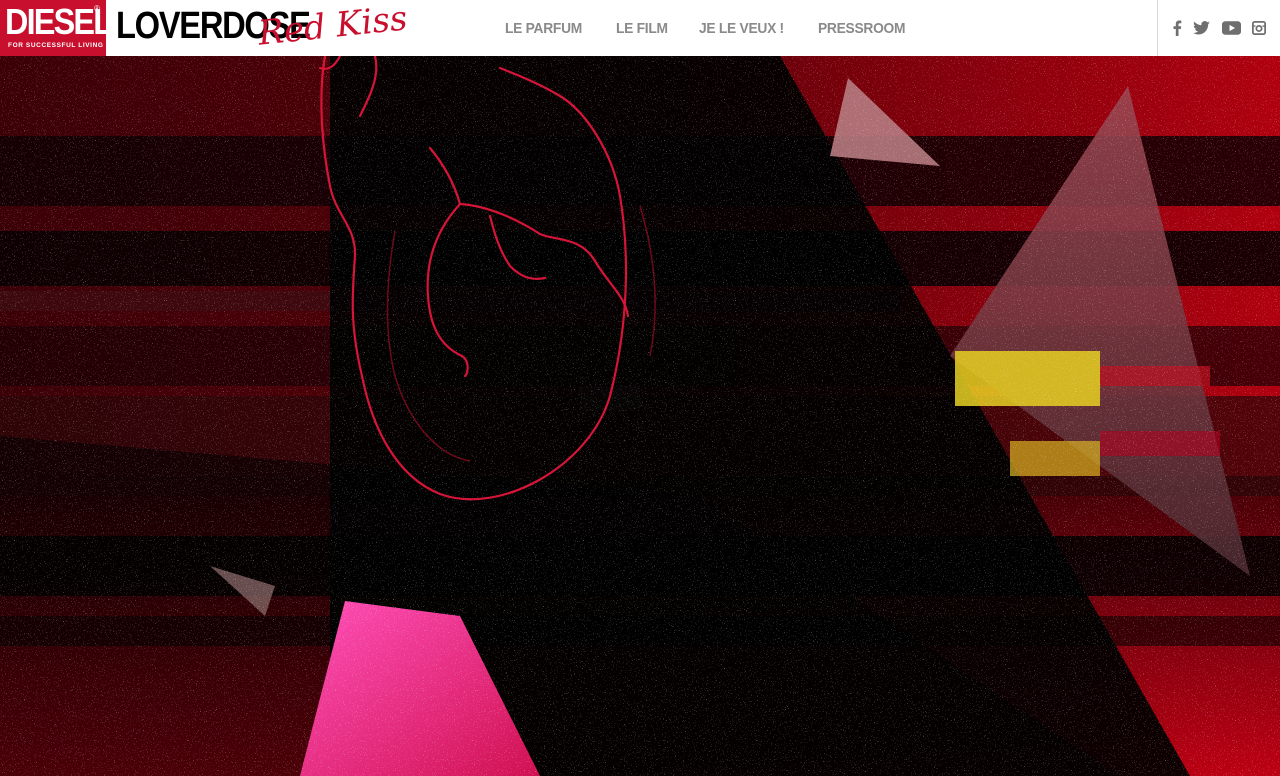 Image resolution: width=1280 pixels, height=776 pixels. I want to click on diesel-tagline: FOR SUCCESSFUL LIVING, so click(56, 45).